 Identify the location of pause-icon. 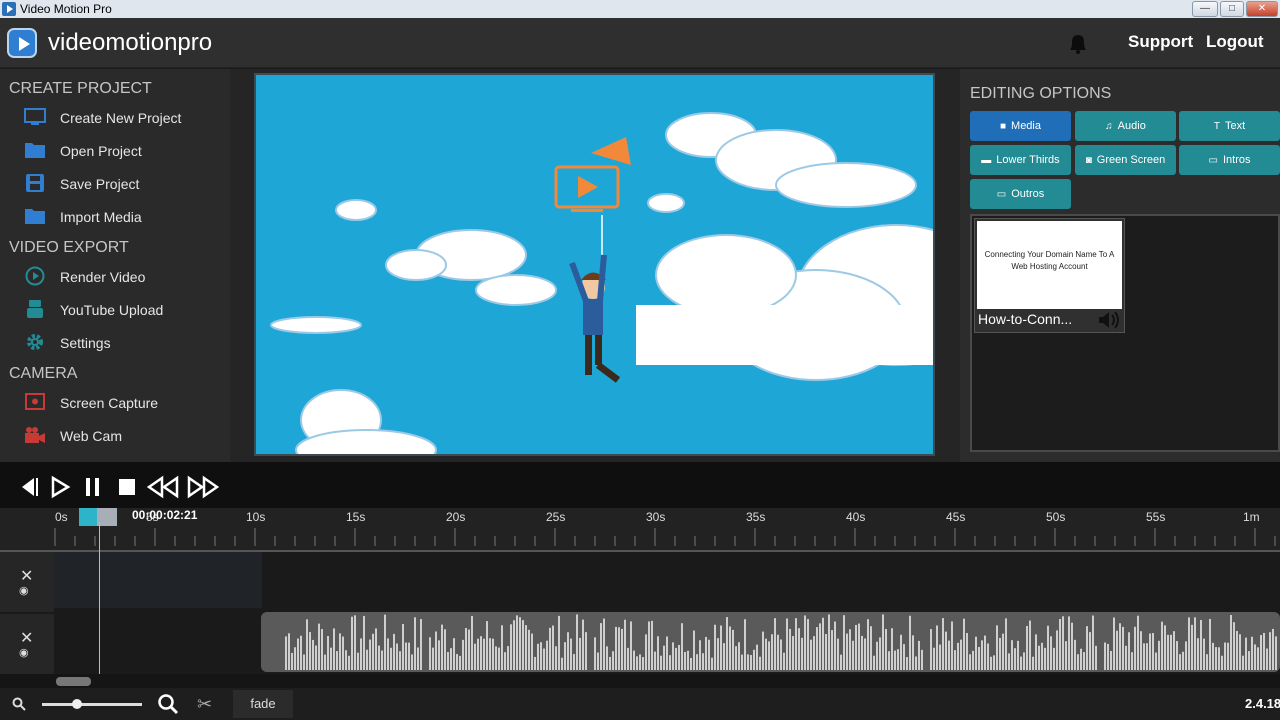
(93, 487).